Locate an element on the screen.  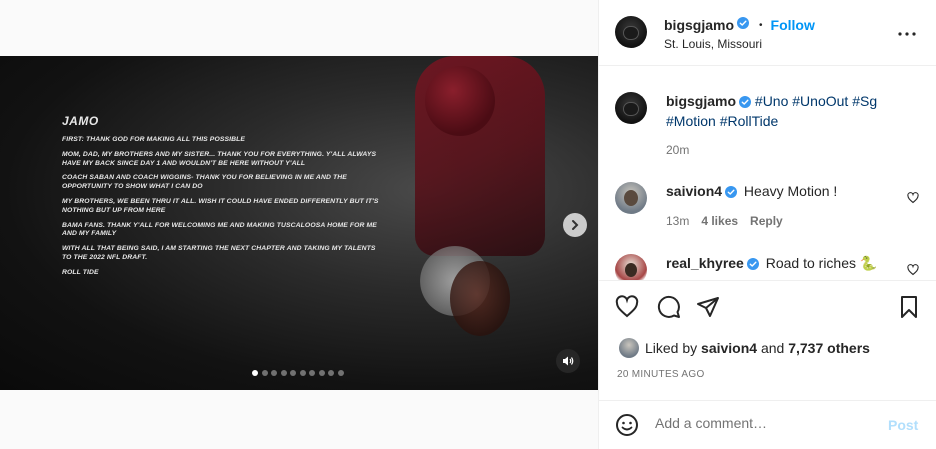
follow-button: Follow is located at coordinates (793, 25).